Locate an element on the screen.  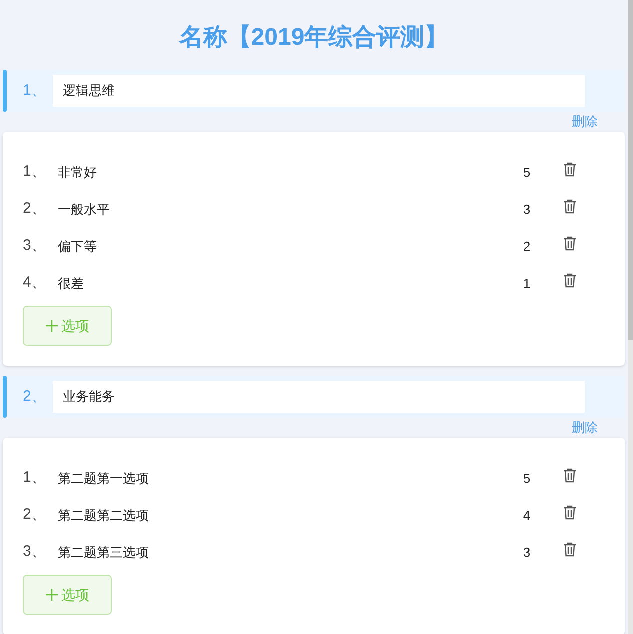
option-text: 第二题第三选项 is located at coordinates (104, 553).